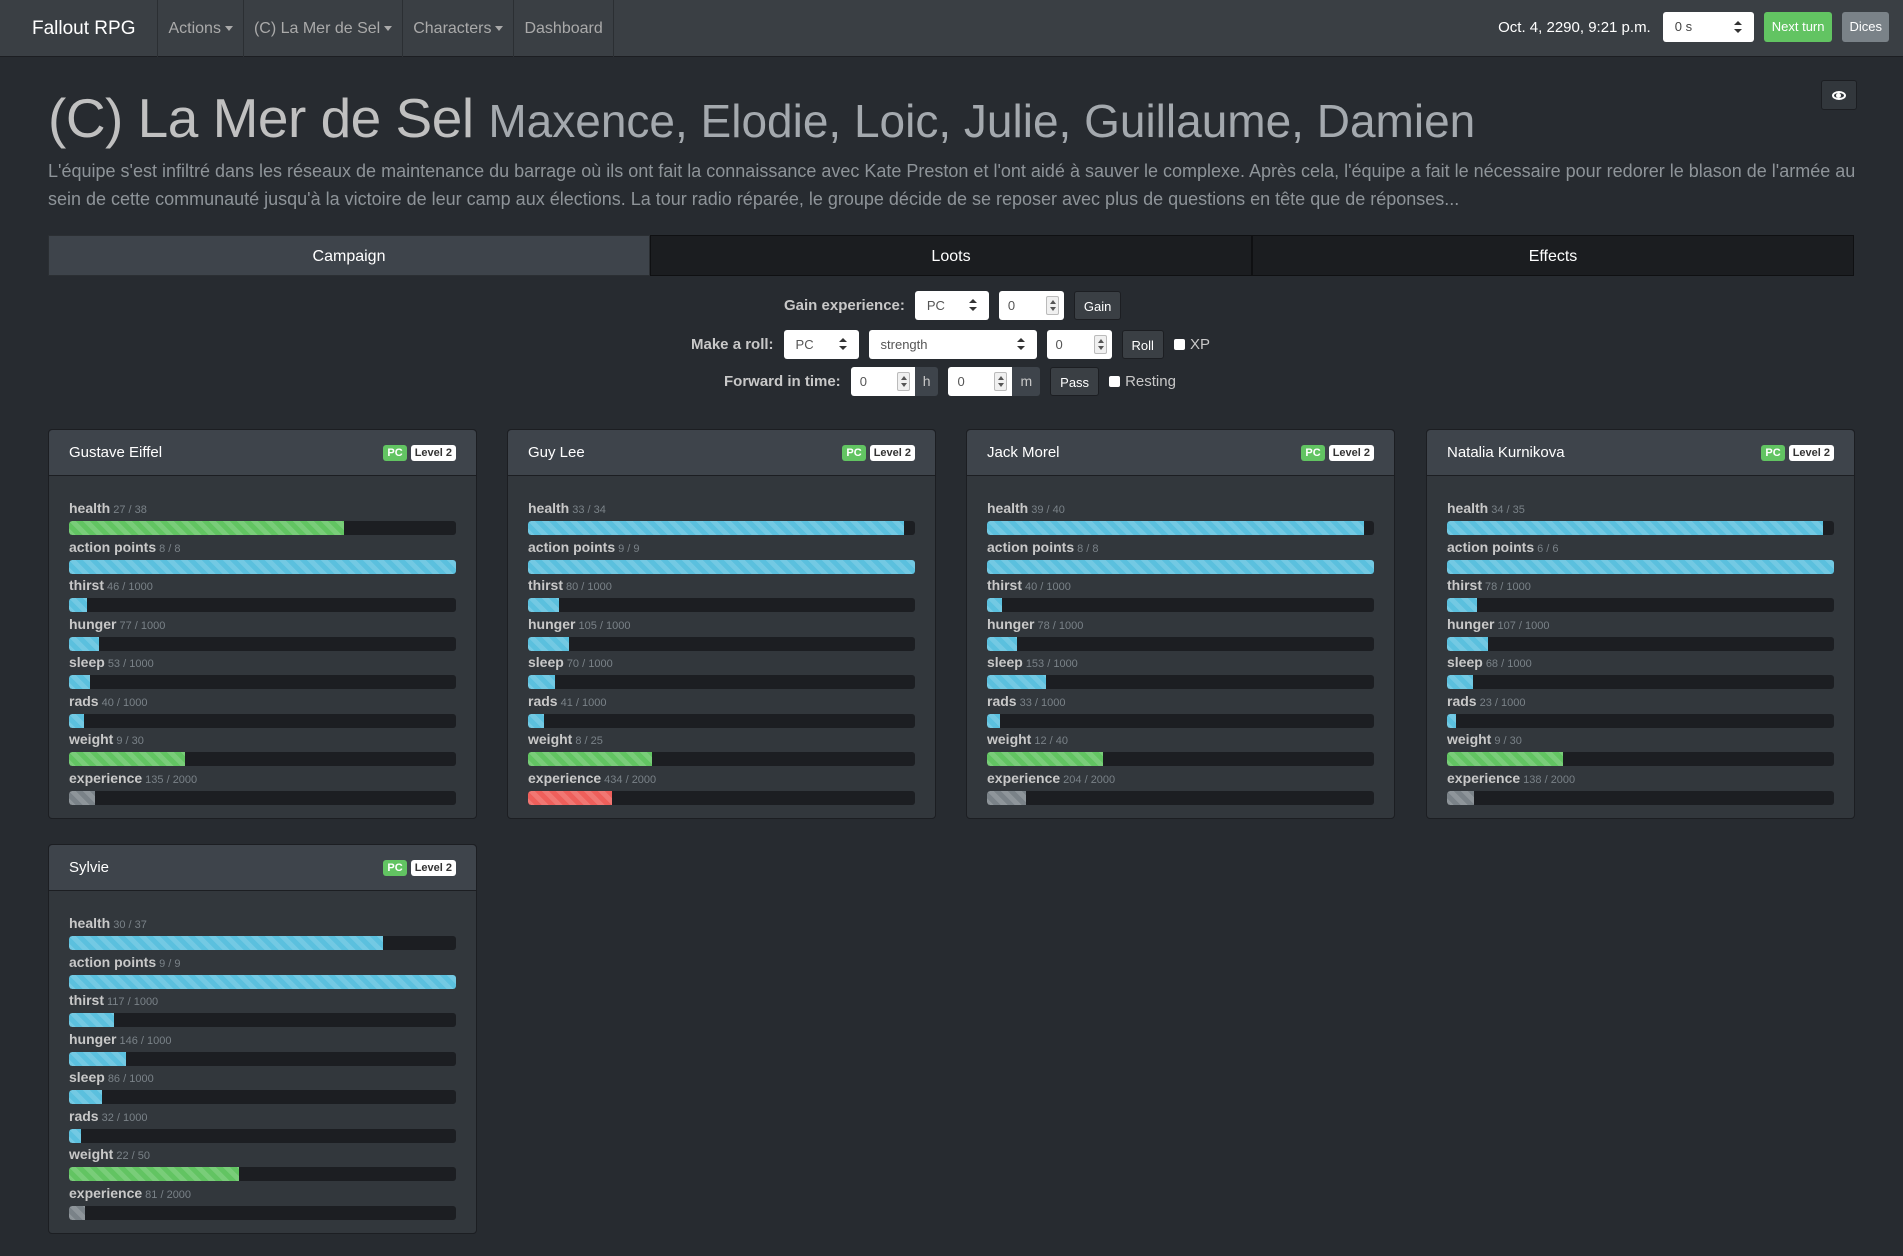 The height and width of the screenshot is (1256, 1903). Describe the element at coordinates (91, 739) in the screenshot. I see `stat-name: weight` at that location.